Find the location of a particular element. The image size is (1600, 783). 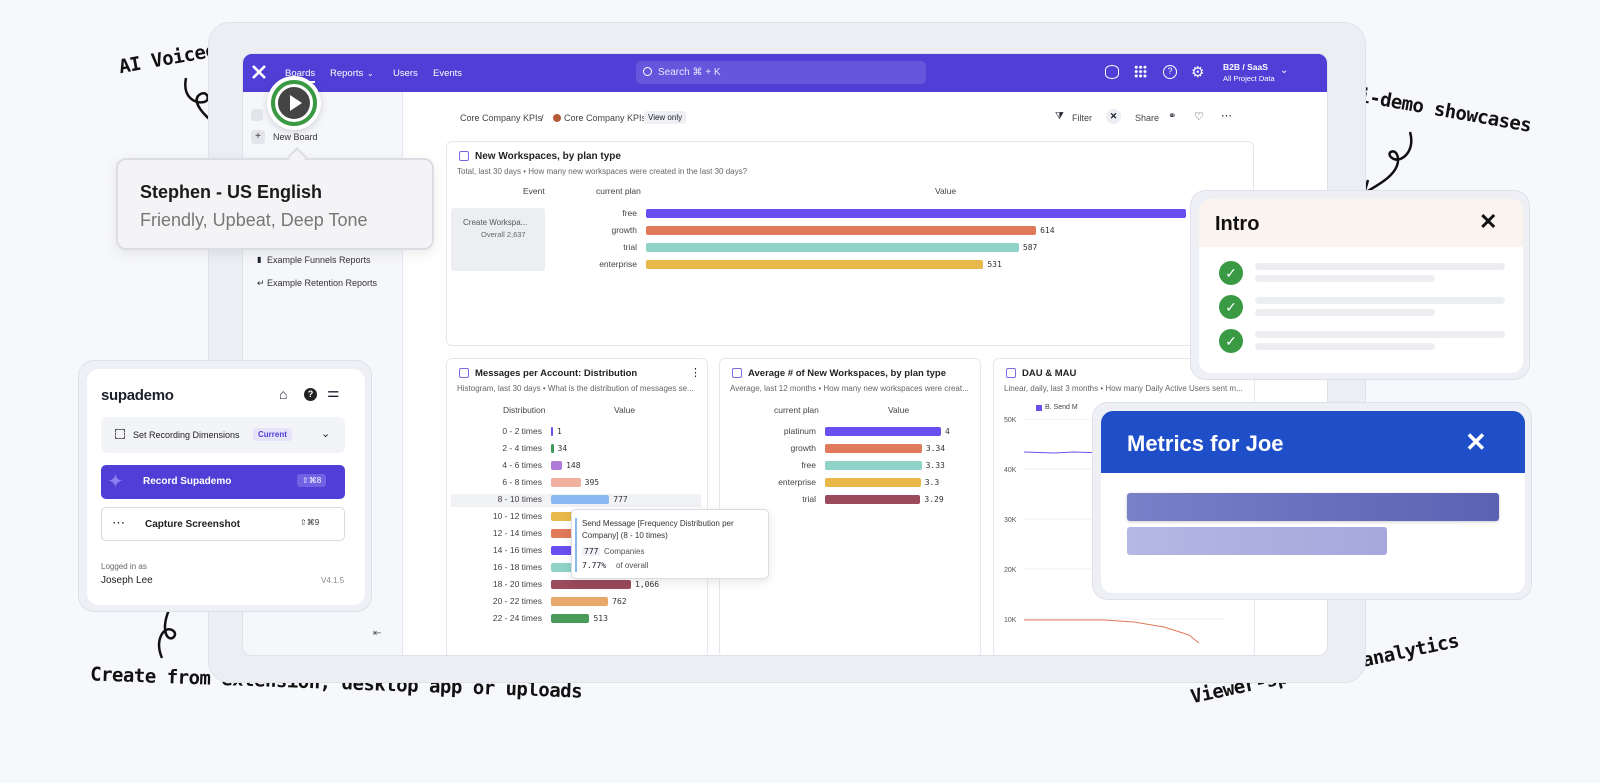

bar-value-label: 148 is located at coordinates (573, 465).